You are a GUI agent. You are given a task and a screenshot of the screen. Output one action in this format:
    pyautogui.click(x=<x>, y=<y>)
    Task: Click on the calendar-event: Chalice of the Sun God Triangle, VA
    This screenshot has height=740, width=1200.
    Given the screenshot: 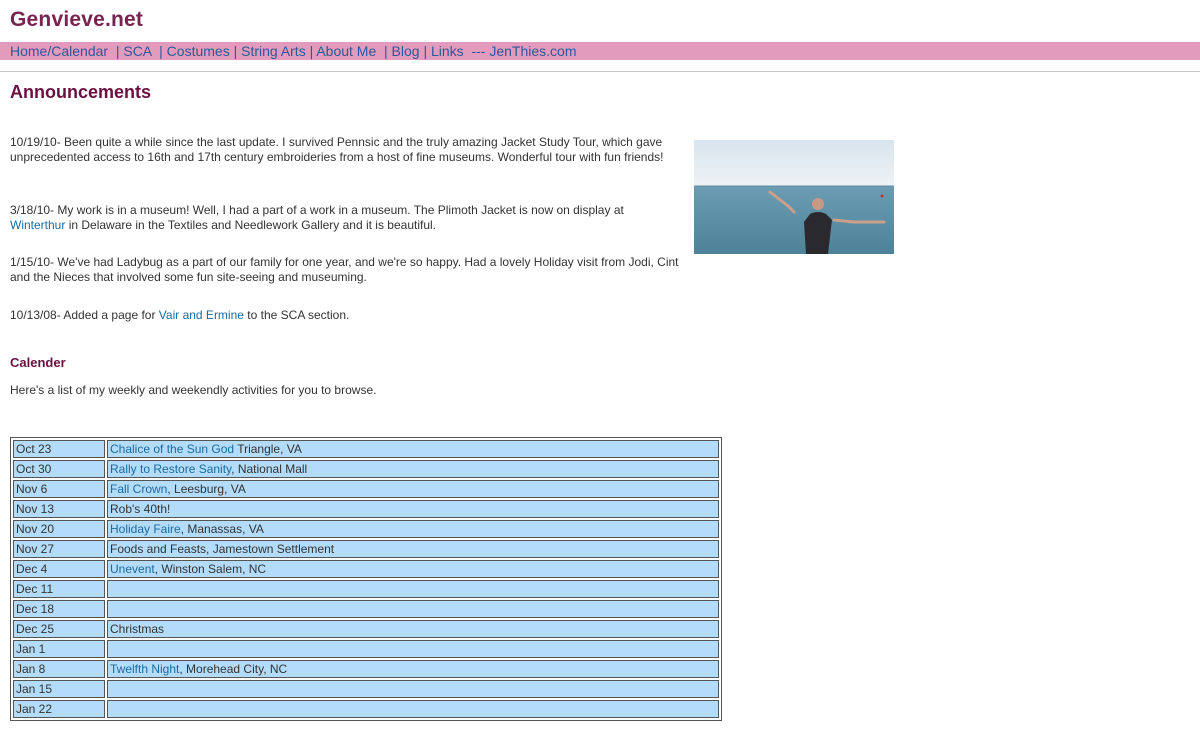 What is the action you would take?
    pyautogui.click(x=413, y=449)
    